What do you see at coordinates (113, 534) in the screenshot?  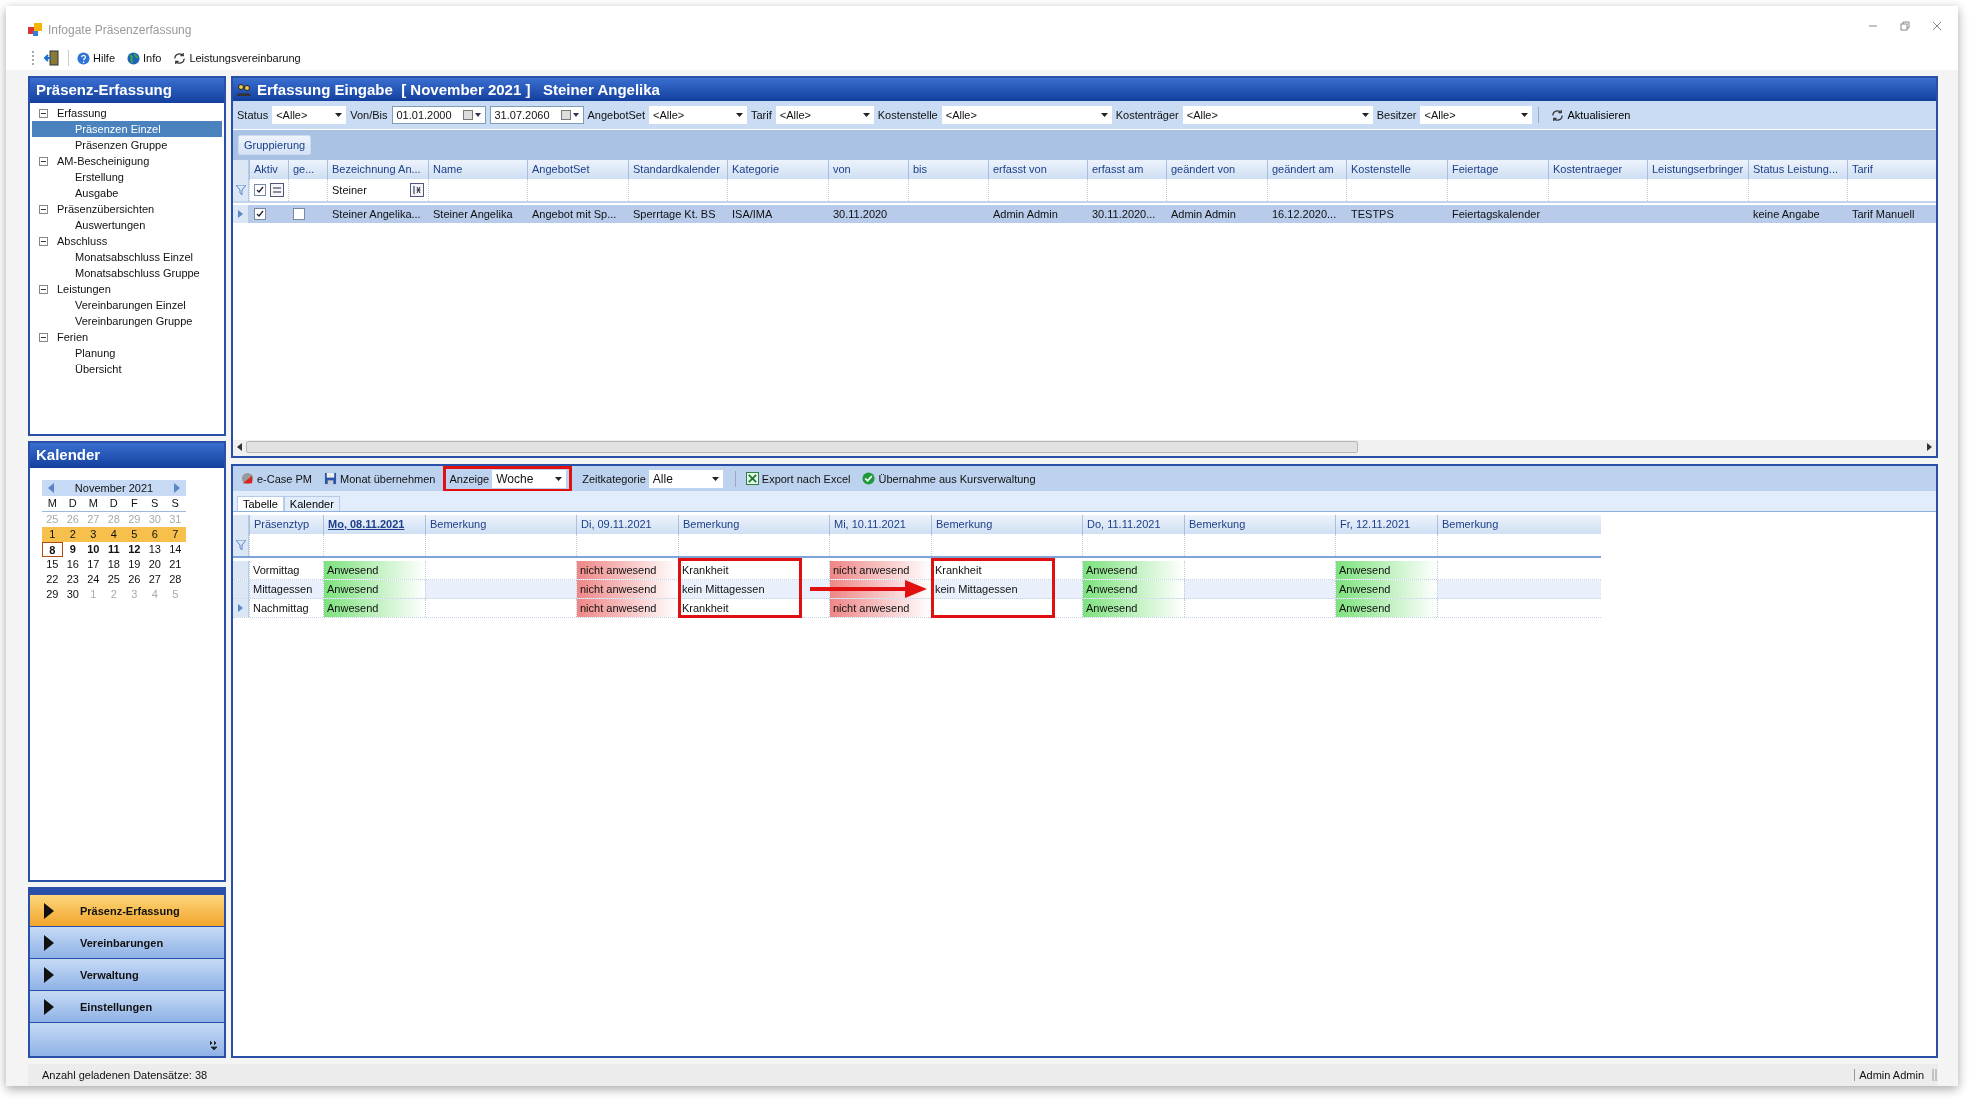 I see `calendar-day: 4` at bounding box center [113, 534].